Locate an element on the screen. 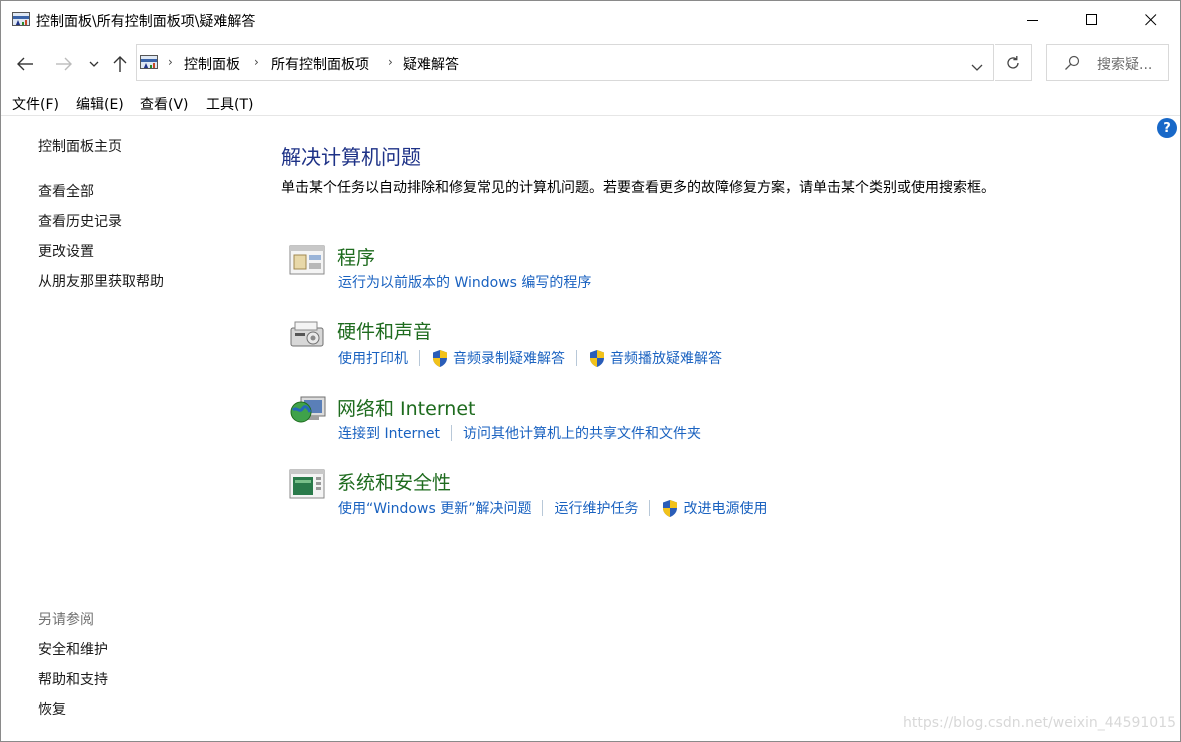  refresh-icon is located at coordinates (1013, 62).